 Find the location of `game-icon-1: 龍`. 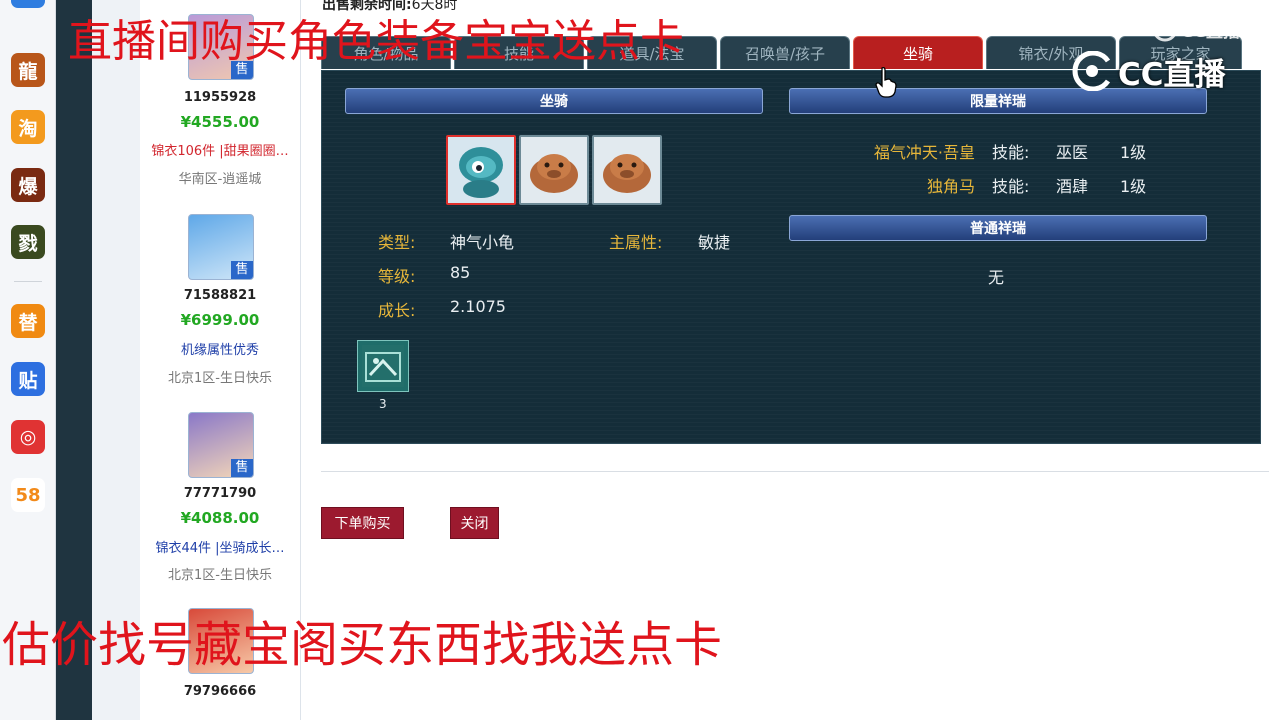

game-icon-1: 龍 is located at coordinates (28, 70).